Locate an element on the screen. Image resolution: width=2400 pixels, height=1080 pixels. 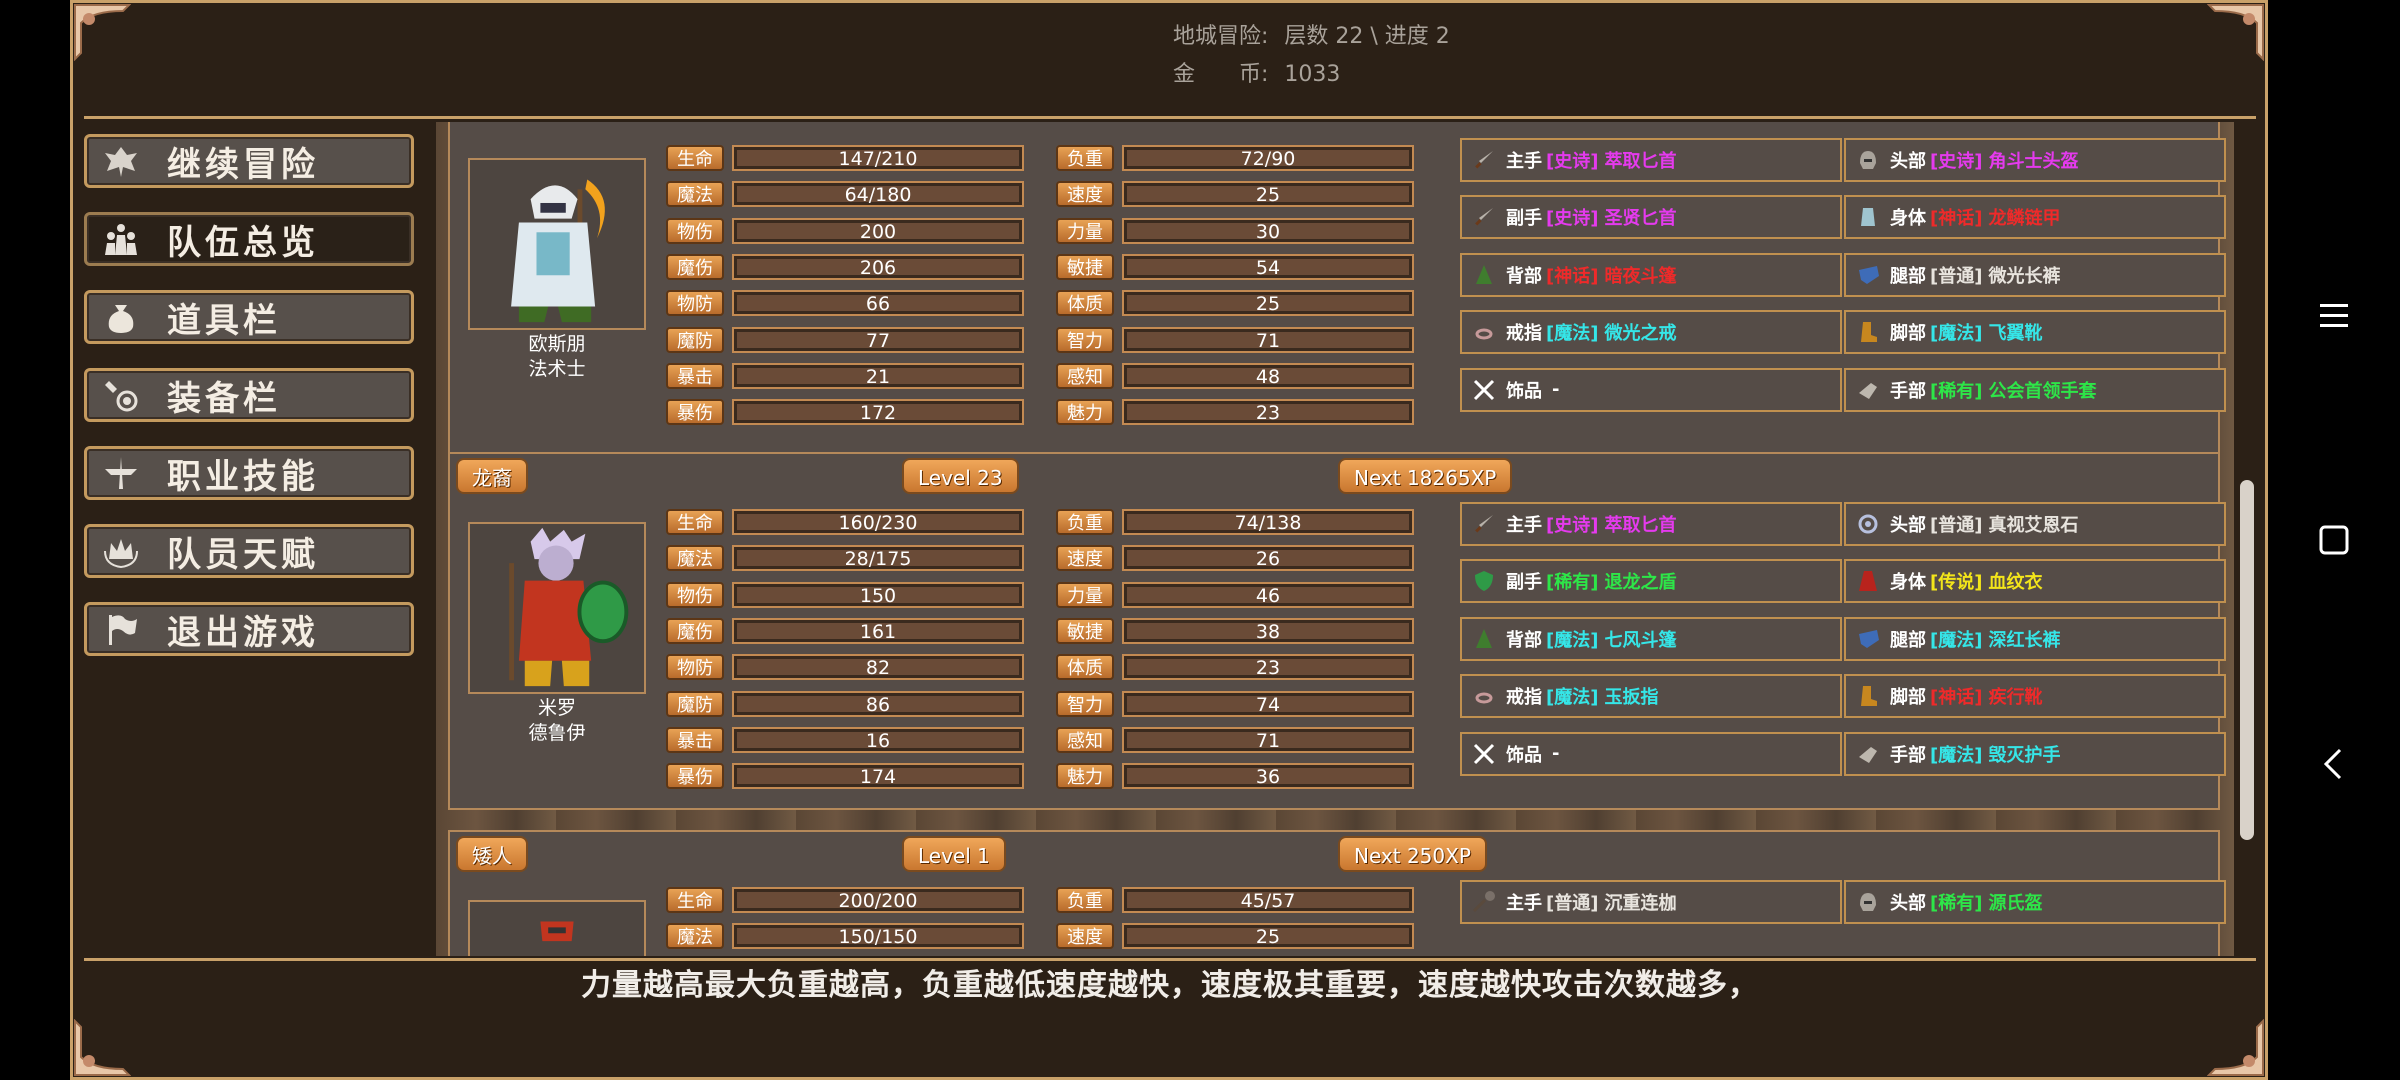
stat-label: 体质 is located at coordinates (1085, 303).